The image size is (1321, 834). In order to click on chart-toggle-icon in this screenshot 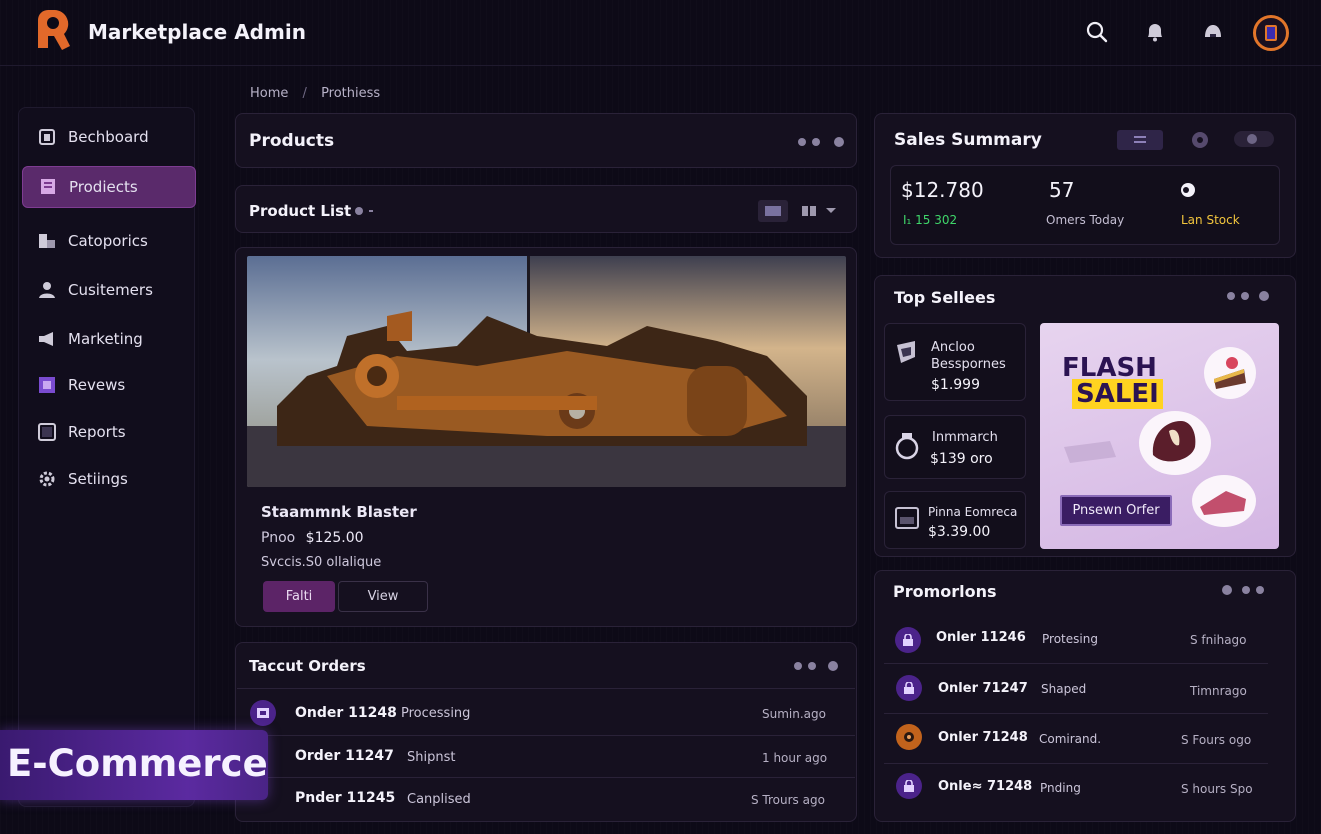, I will do `click(1200, 140)`.